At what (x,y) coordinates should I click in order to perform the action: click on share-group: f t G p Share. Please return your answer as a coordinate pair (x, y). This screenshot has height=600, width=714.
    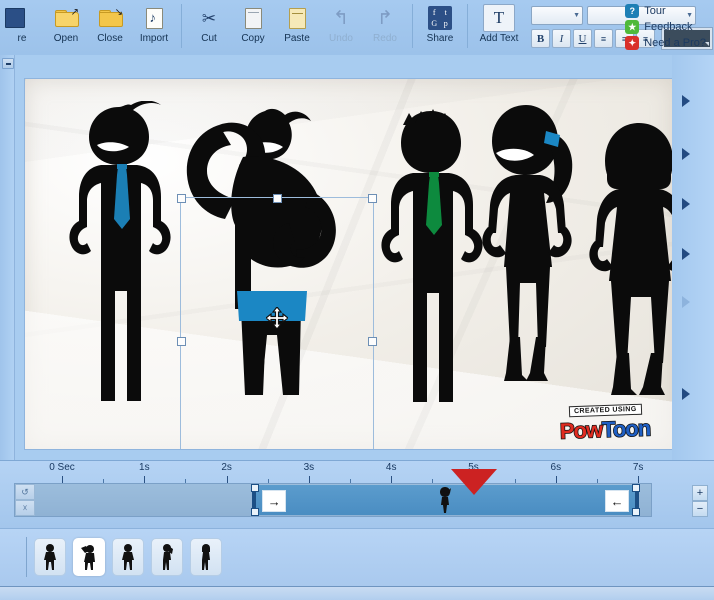
    Looking at the image, I should click on (440, 27).